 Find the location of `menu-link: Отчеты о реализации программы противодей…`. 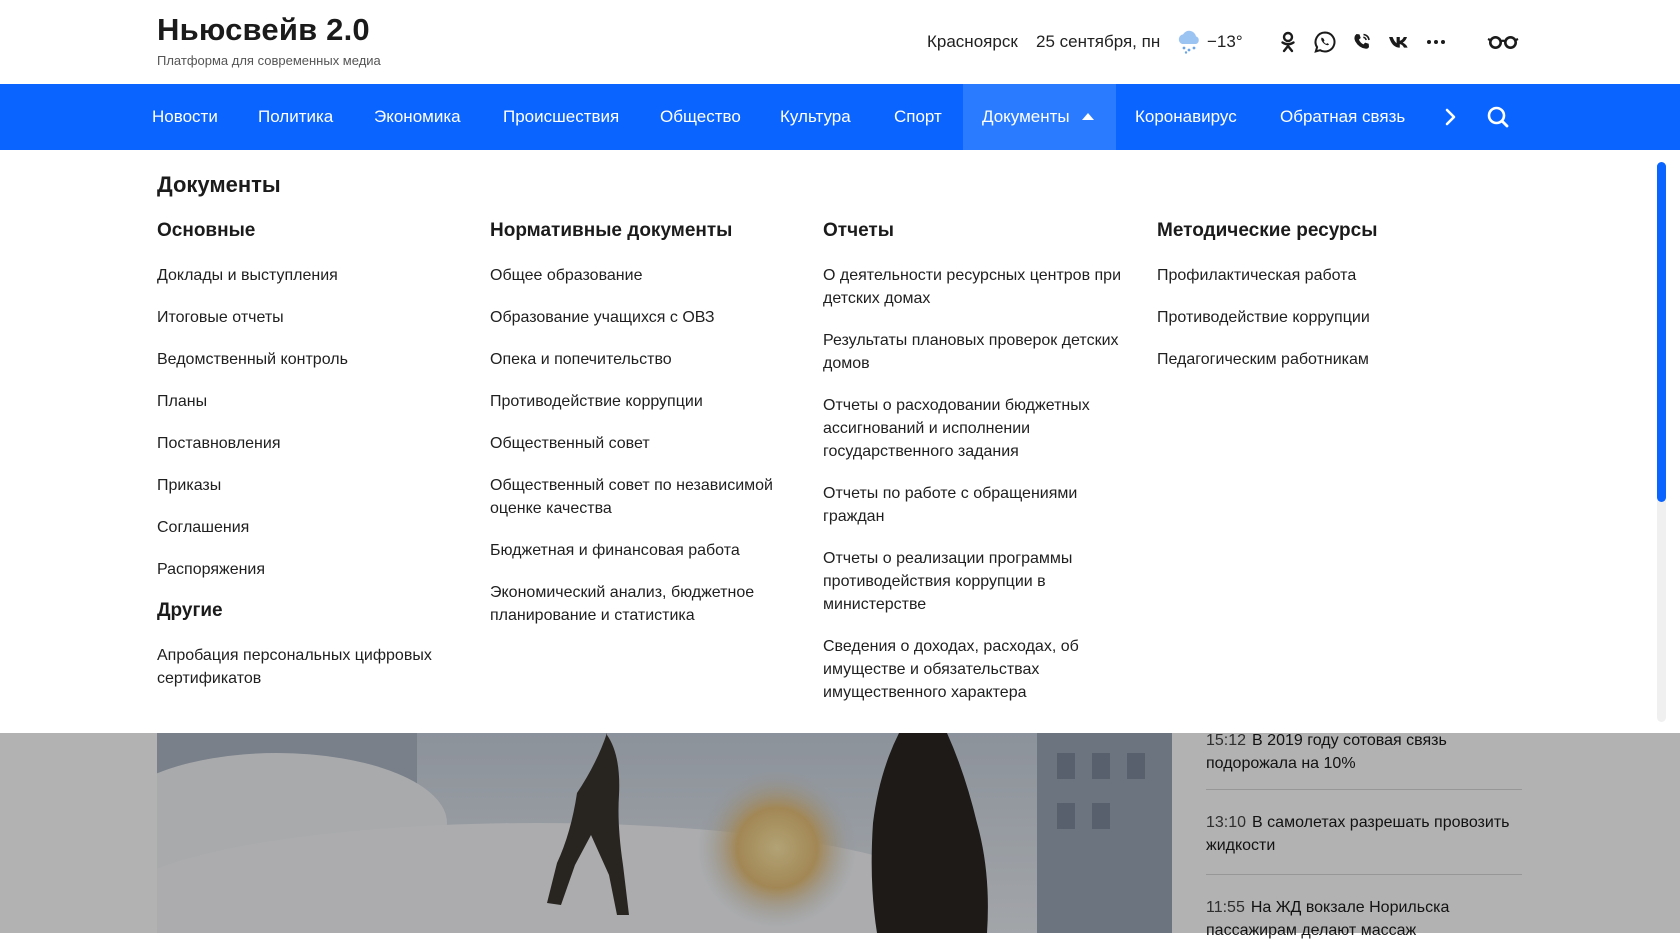

menu-link: Отчеты о реализации программы противодей… is located at coordinates (973, 581).